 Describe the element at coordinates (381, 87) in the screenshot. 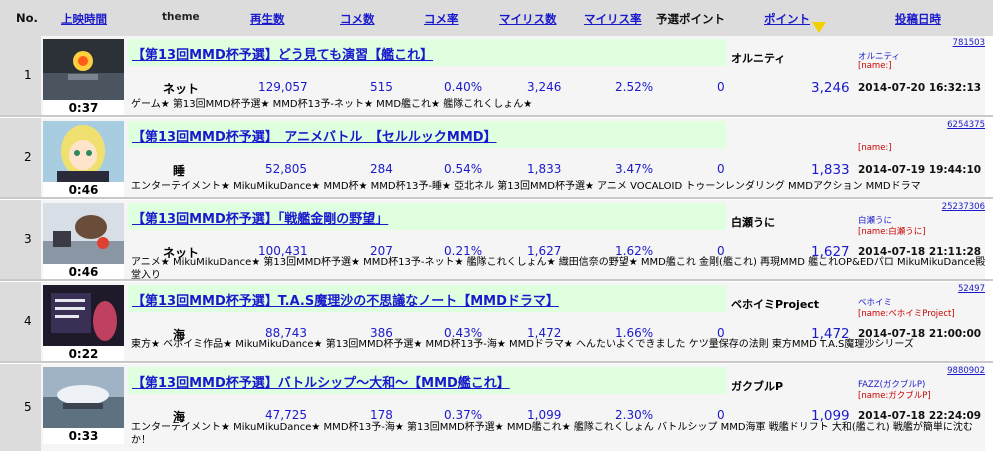

I see `comments-value: 515` at that location.